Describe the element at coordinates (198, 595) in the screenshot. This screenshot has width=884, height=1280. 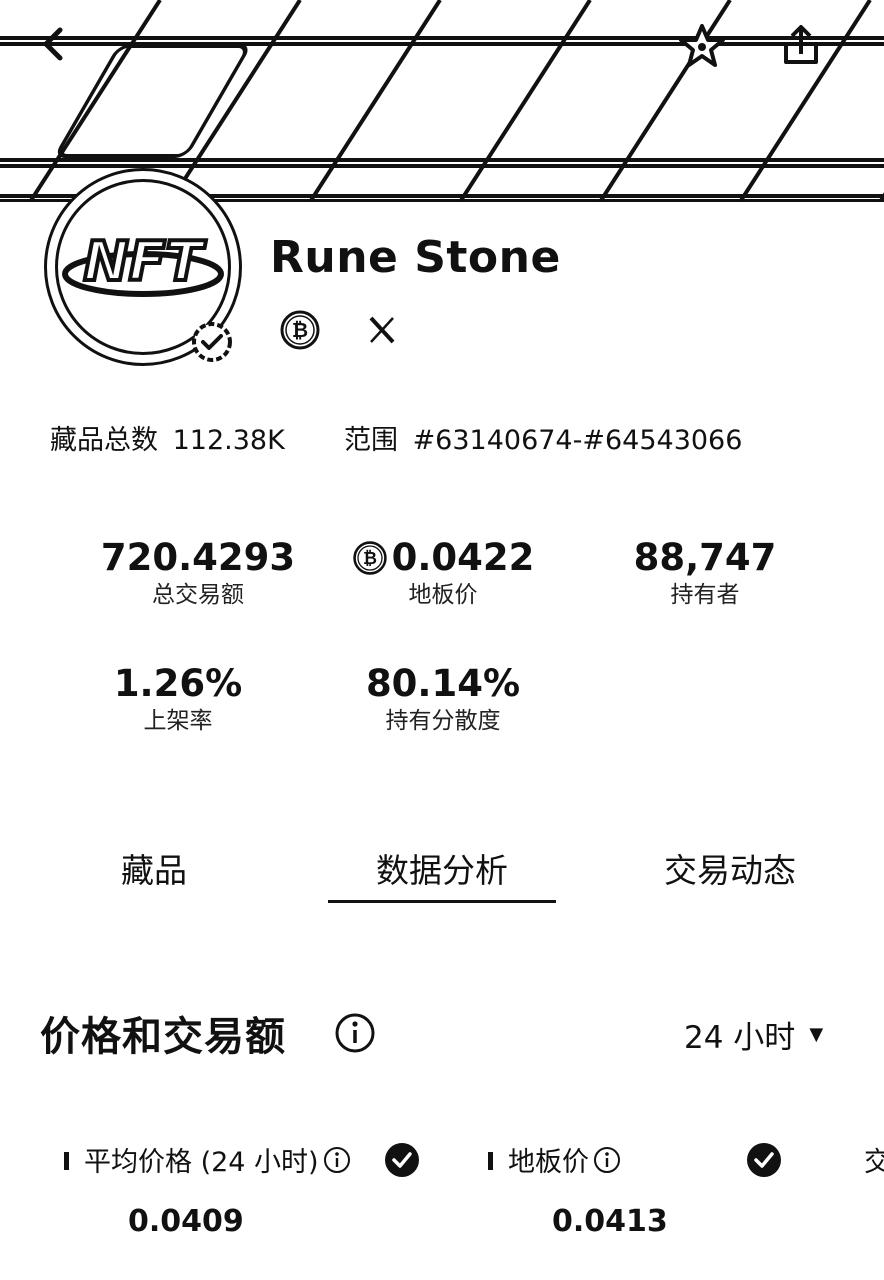
I see `stat-label: 总交易额` at that location.